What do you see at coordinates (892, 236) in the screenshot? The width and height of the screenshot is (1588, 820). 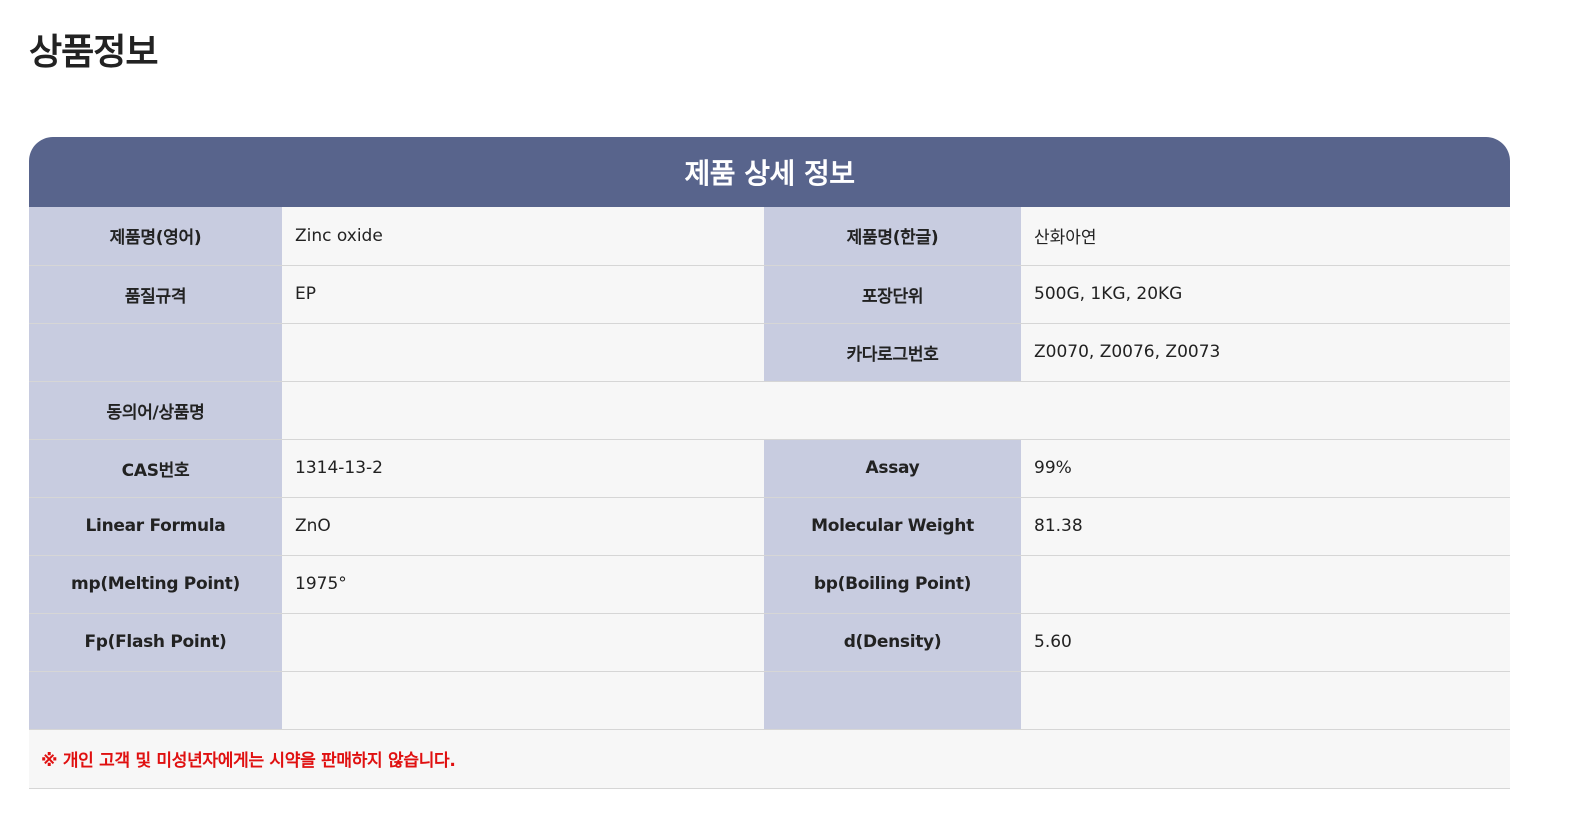 I see `label-name-ko: 제품명(한글)` at bounding box center [892, 236].